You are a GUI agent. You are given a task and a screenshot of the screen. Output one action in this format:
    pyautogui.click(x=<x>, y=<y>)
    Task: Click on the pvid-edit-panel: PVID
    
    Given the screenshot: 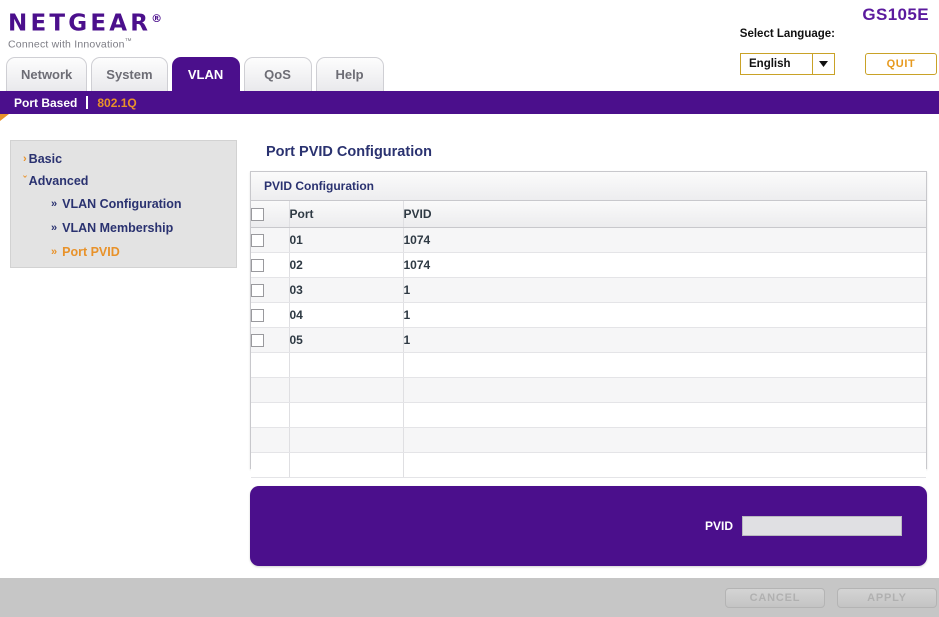 What is the action you would take?
    pyautogui.click(x=588, y=526)
    